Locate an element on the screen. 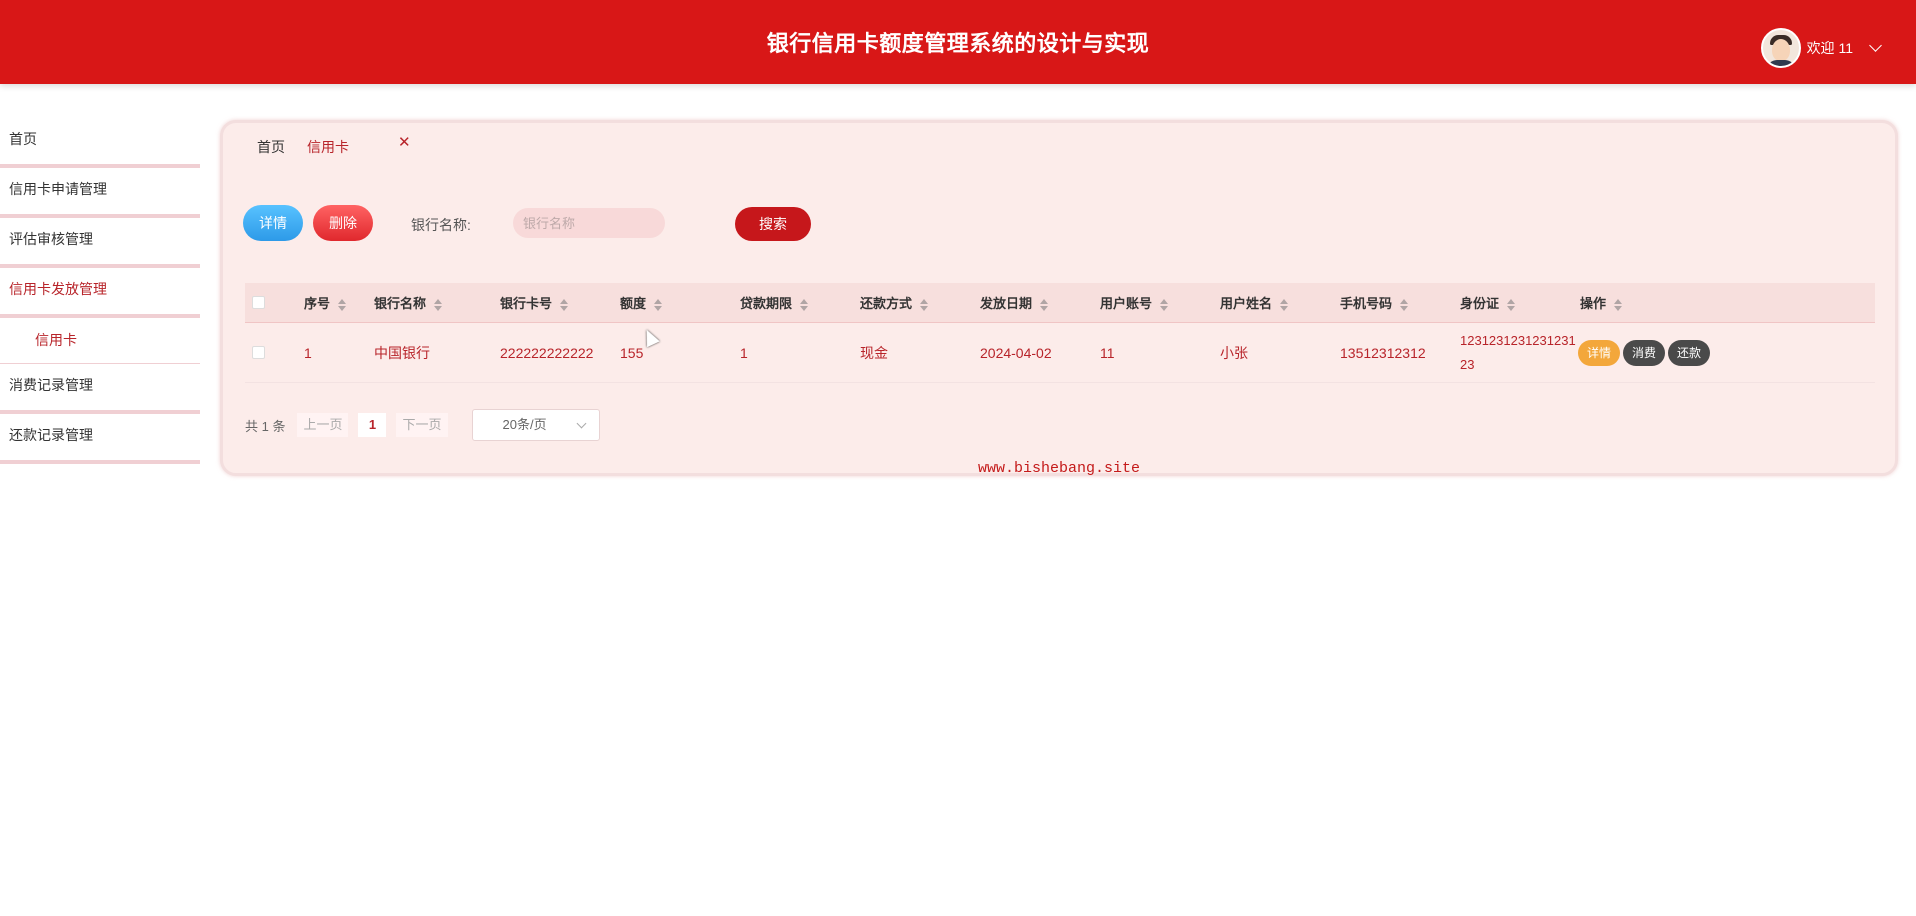  page-size-select: 20条/页 is located at coordinates (535, 425).